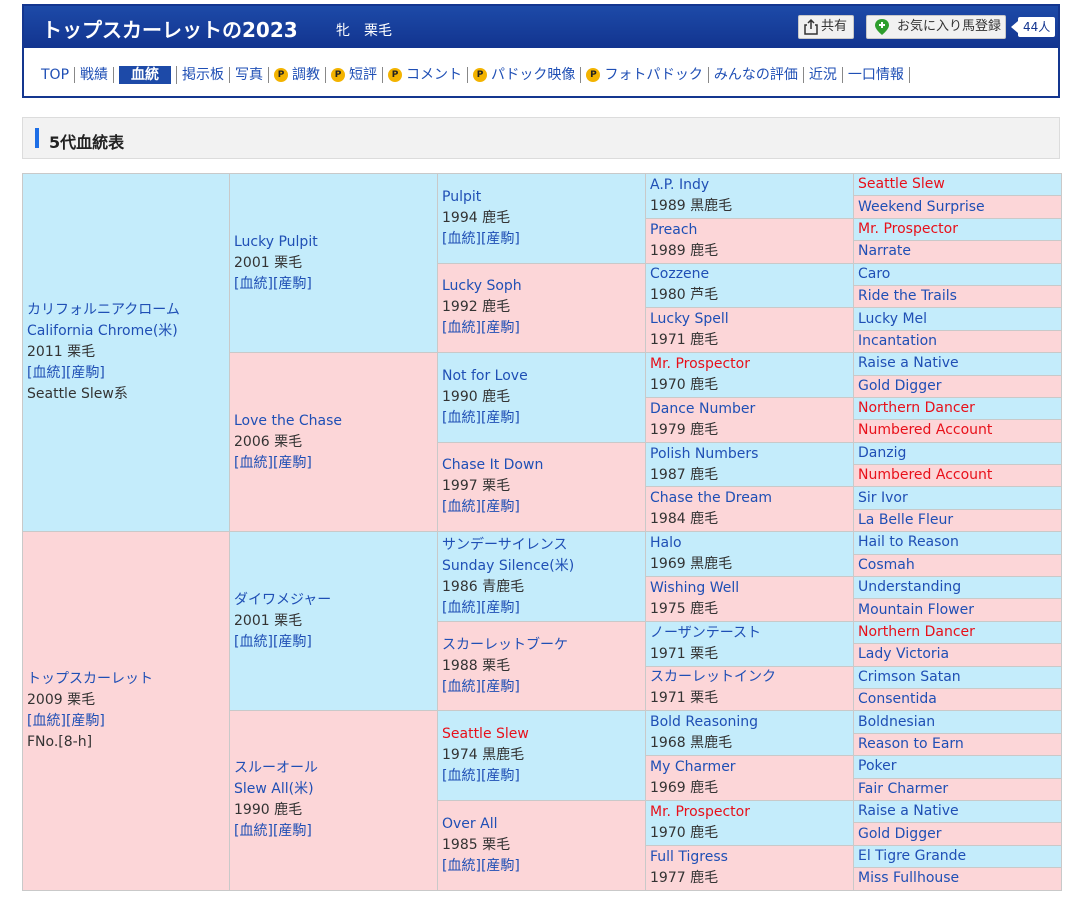 The image size is (1080, 898). Describe the element at coordinates (901, 184) in the screenshot. I see `ancestor-name-link: Seattle Slew` at that location.